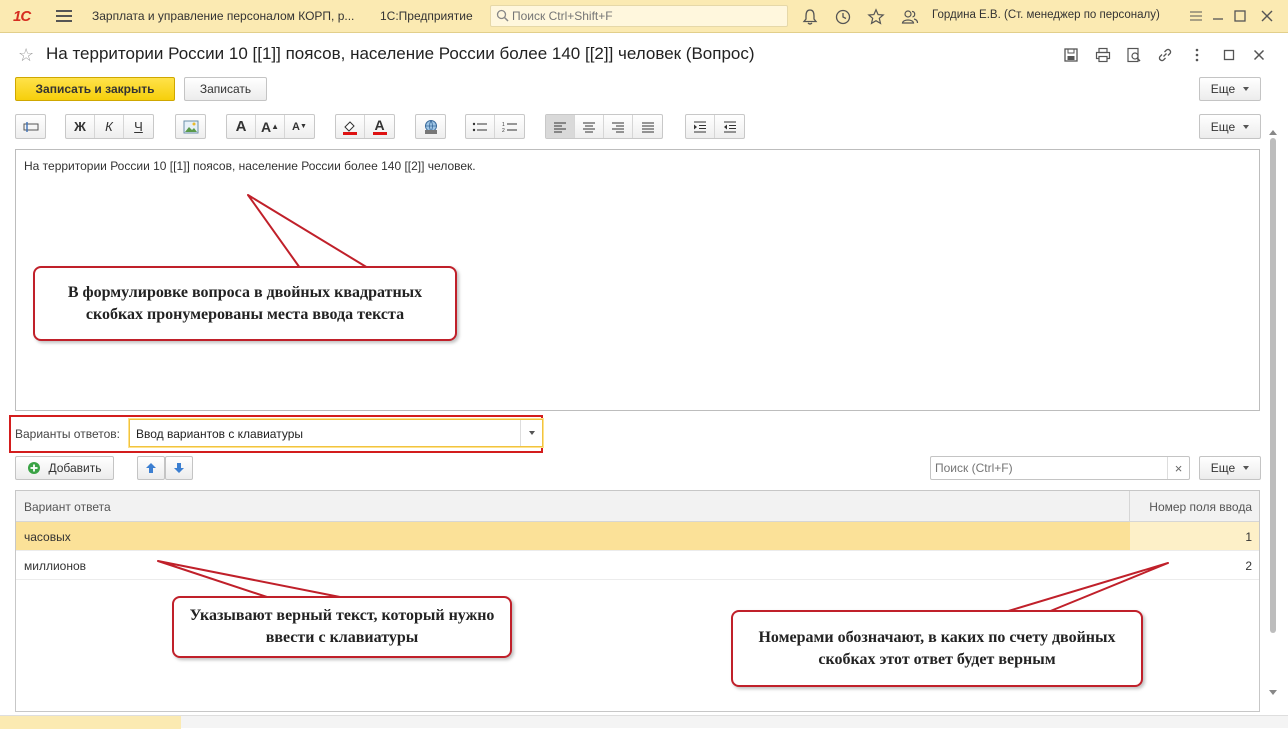  Describe the element at coordinates (1267, 16) in the screenshot. I see `close-app-icon` at that location.